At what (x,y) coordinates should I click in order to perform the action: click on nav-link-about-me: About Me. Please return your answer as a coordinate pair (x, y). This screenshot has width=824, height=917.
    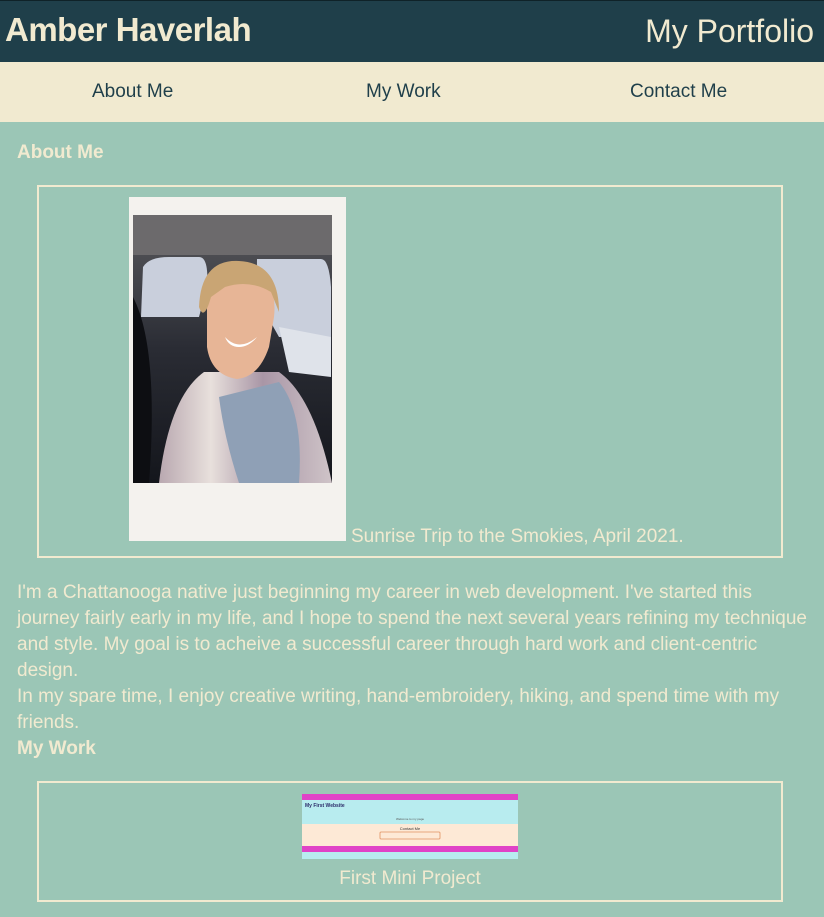
    Looking at the image, I should click on (132, 92).